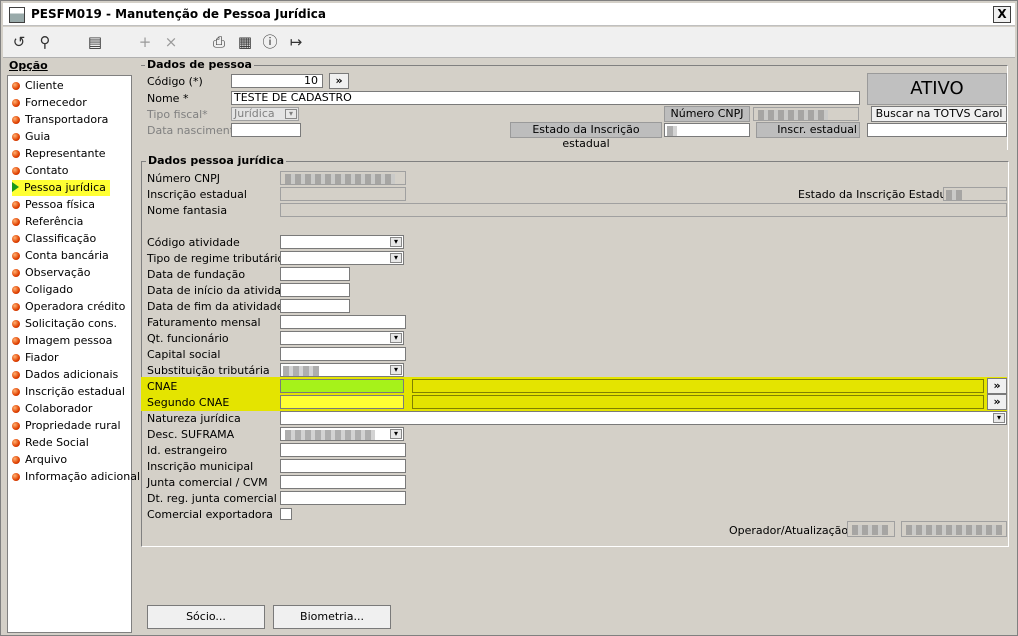 This screenshot has height=636, width=1018. I want to click on close-button: X, so click(1002, 14).